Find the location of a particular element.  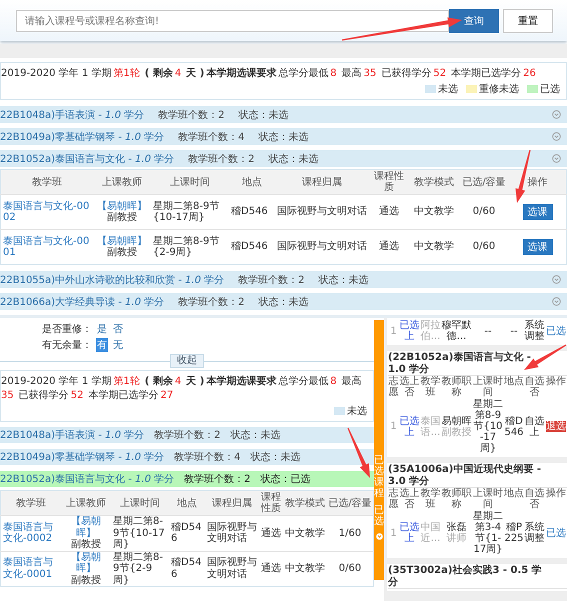

table-cell: -- is located at coordinates (488, 331).